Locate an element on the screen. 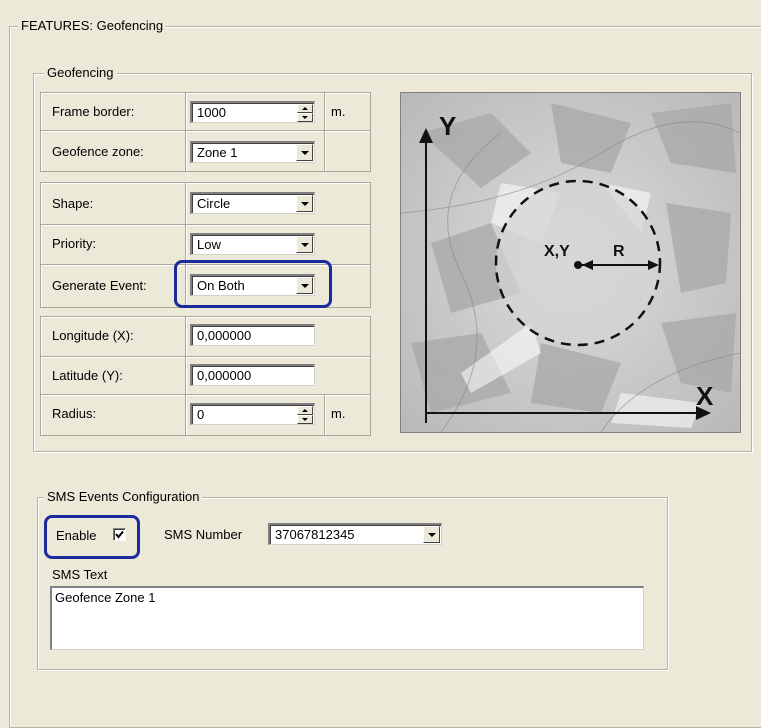 This screenshot has width=761, height=728. center-point is located at coordinates (578, 265).